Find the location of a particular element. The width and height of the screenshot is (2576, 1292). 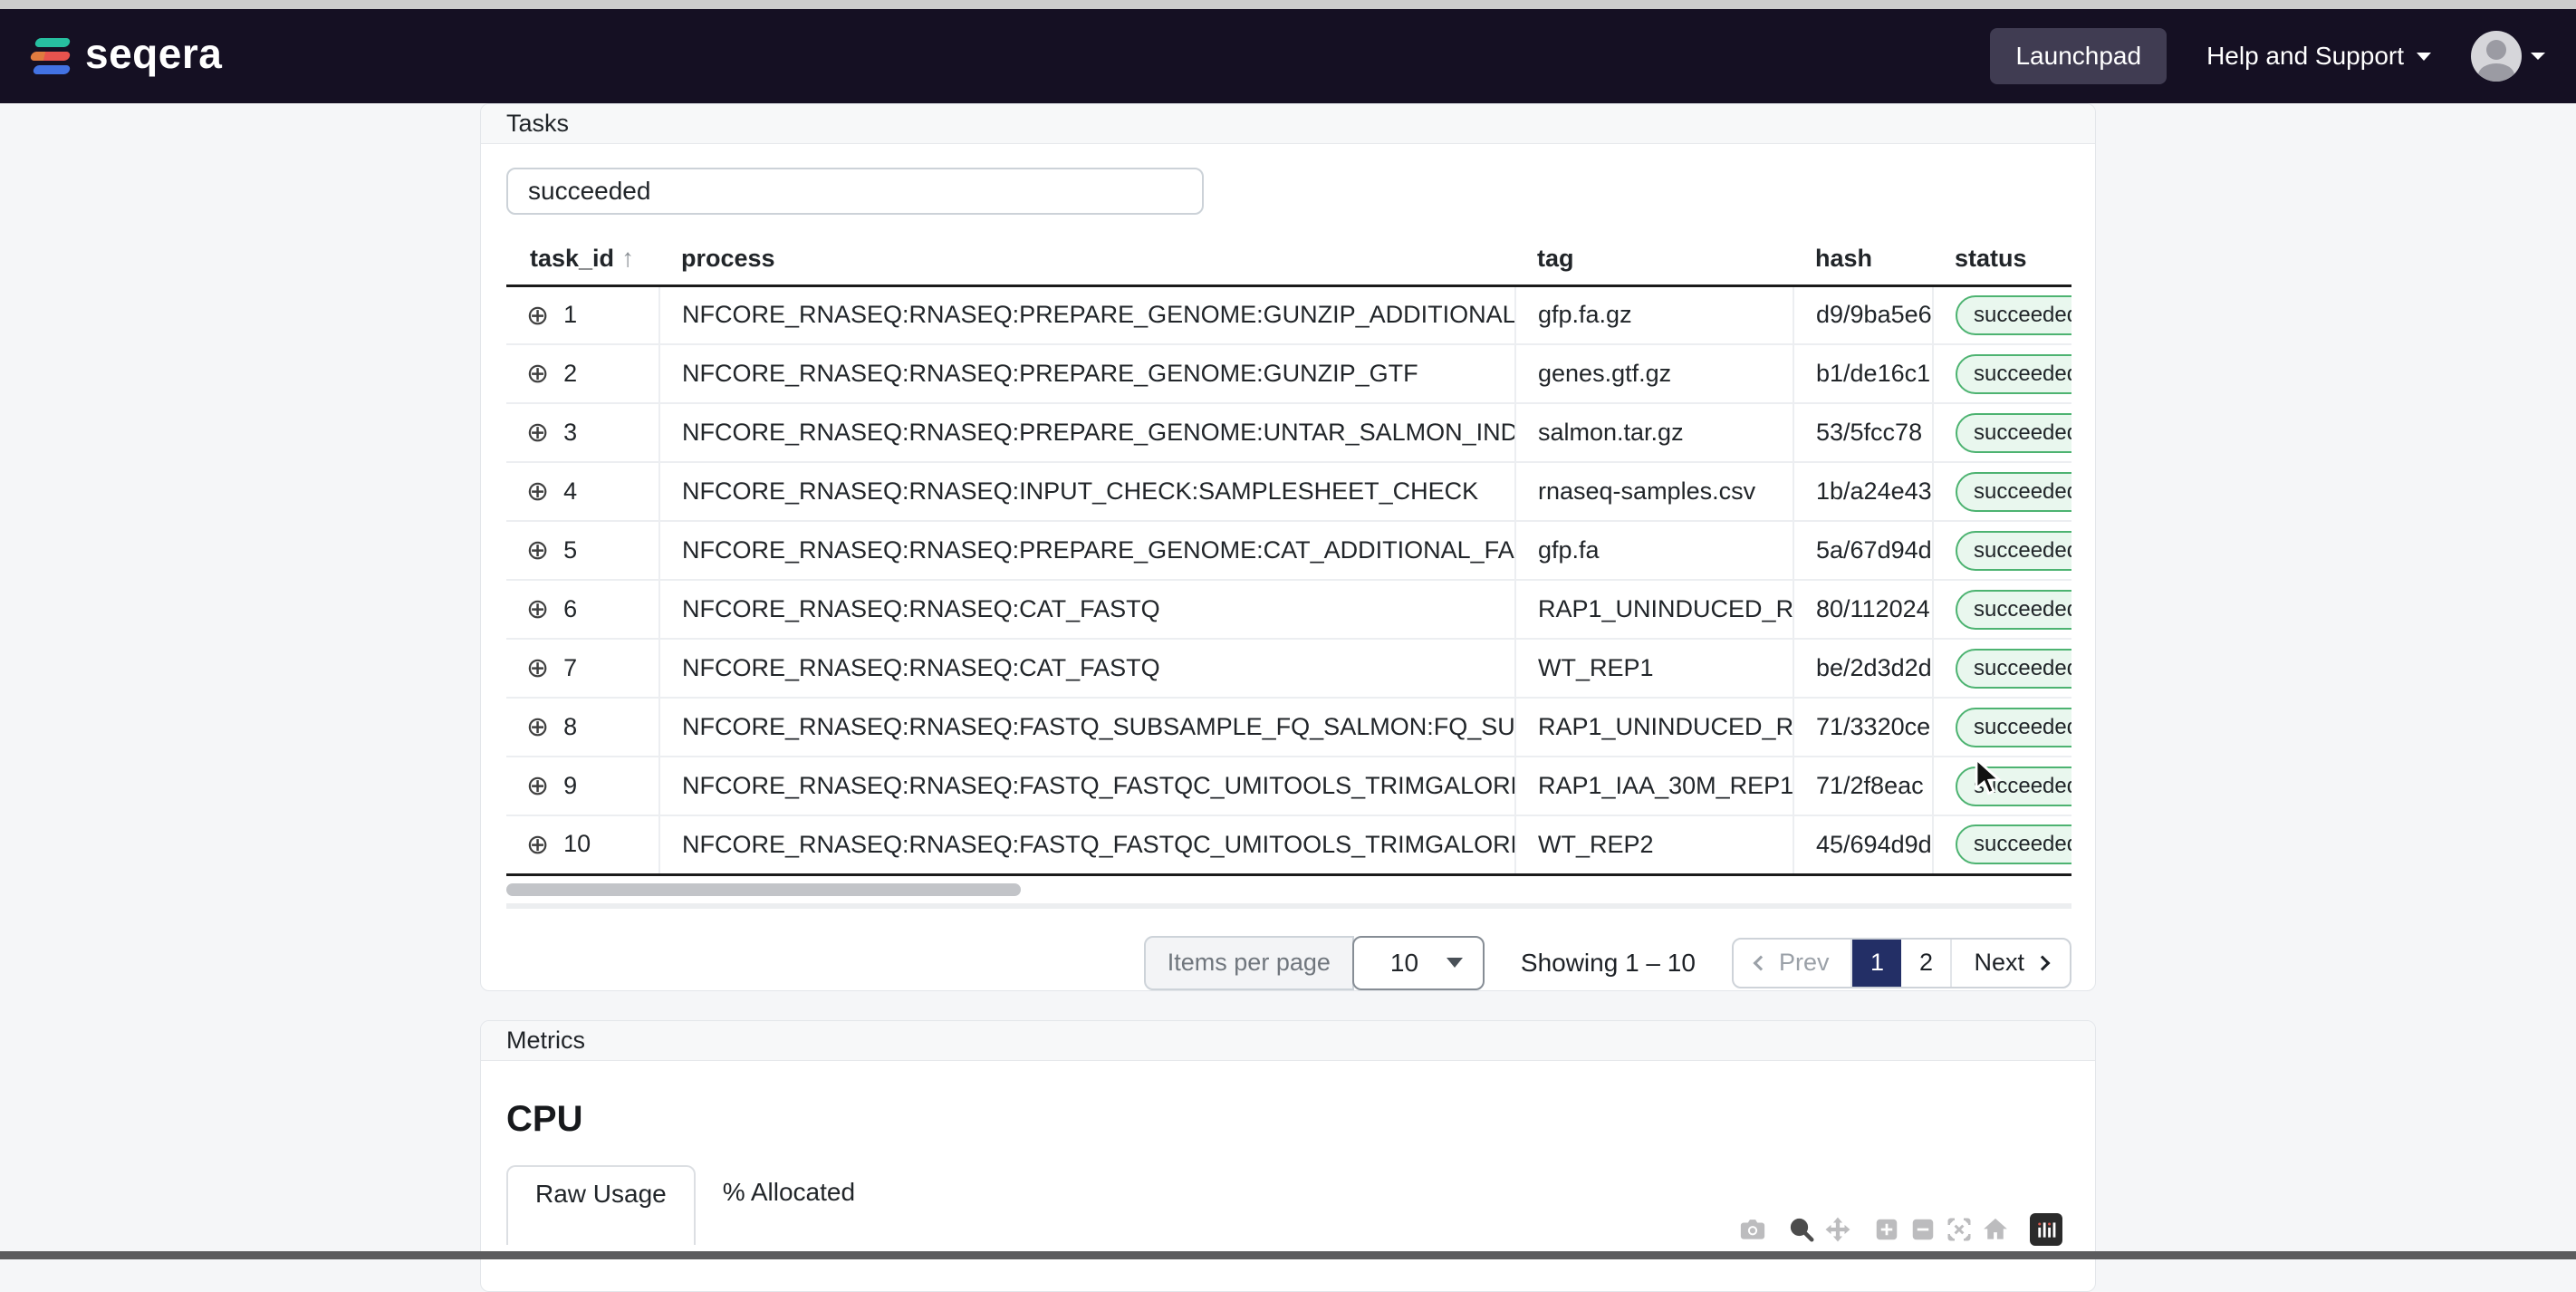

column-header-task-id: task_id ↑ is located at coordinates (582, 260).